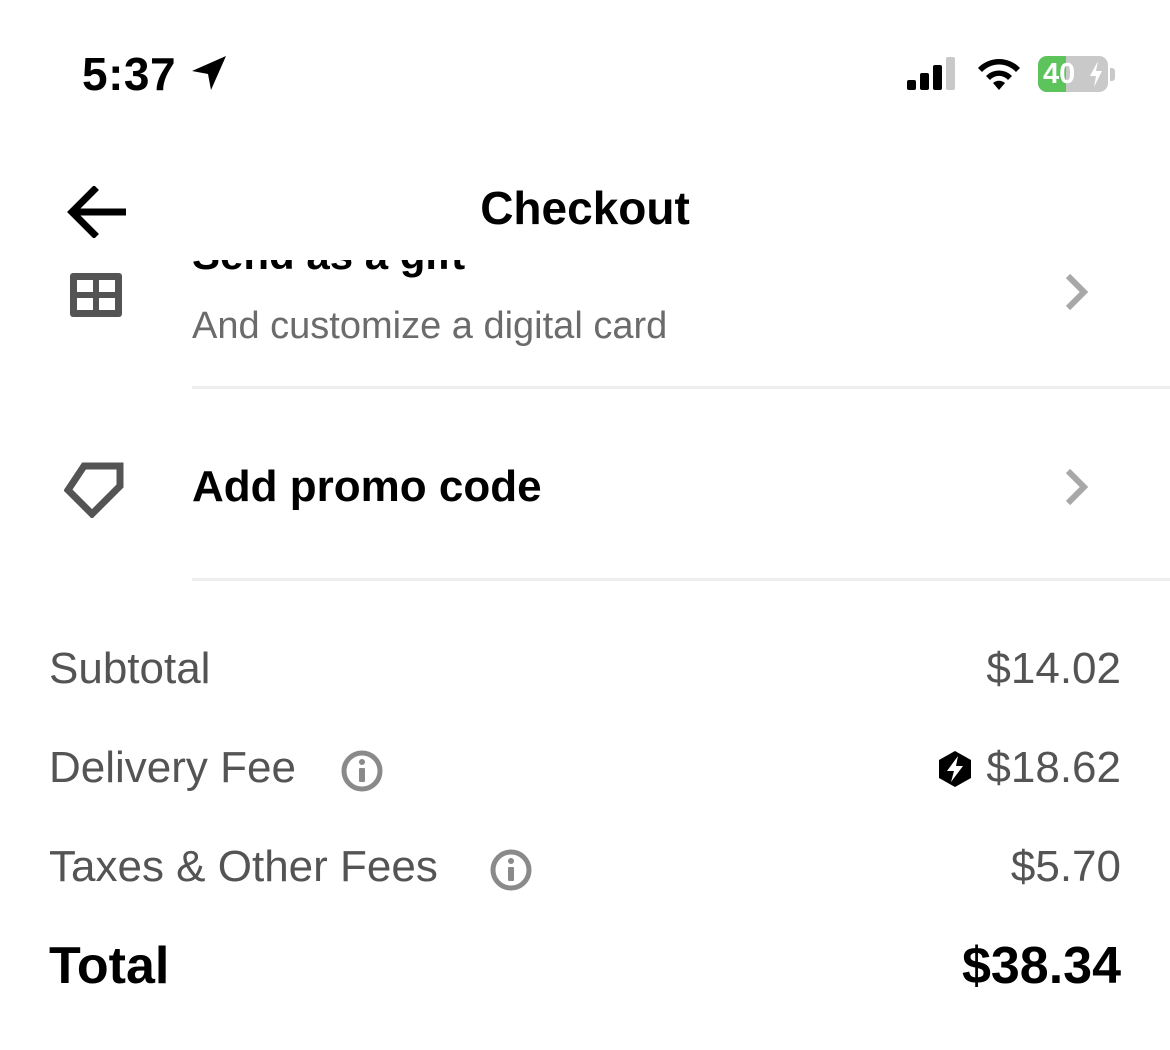 This screenshot has height=1050, width=1170. Describe the element at coordinates (931, 73) in the screenshot. I see `cellular-signal-icon` at that location.